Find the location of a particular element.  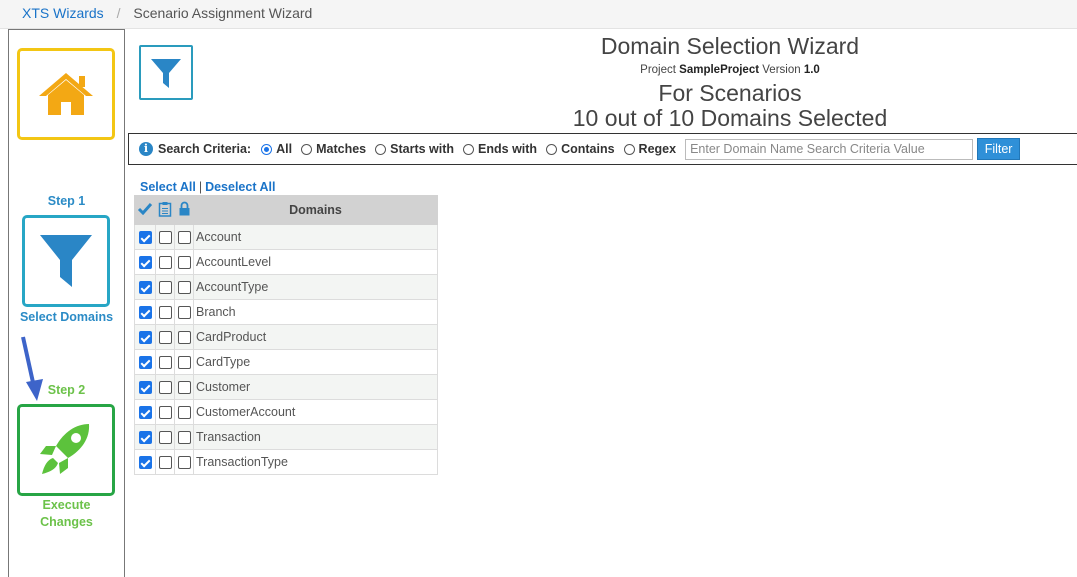

header-clipboard-column is located at coordinates (165, 210).